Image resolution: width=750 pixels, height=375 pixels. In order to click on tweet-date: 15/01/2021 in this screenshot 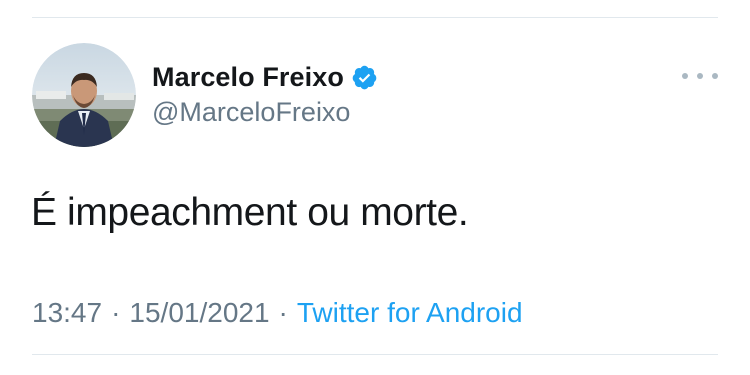, I will do `click(199, 313)`.